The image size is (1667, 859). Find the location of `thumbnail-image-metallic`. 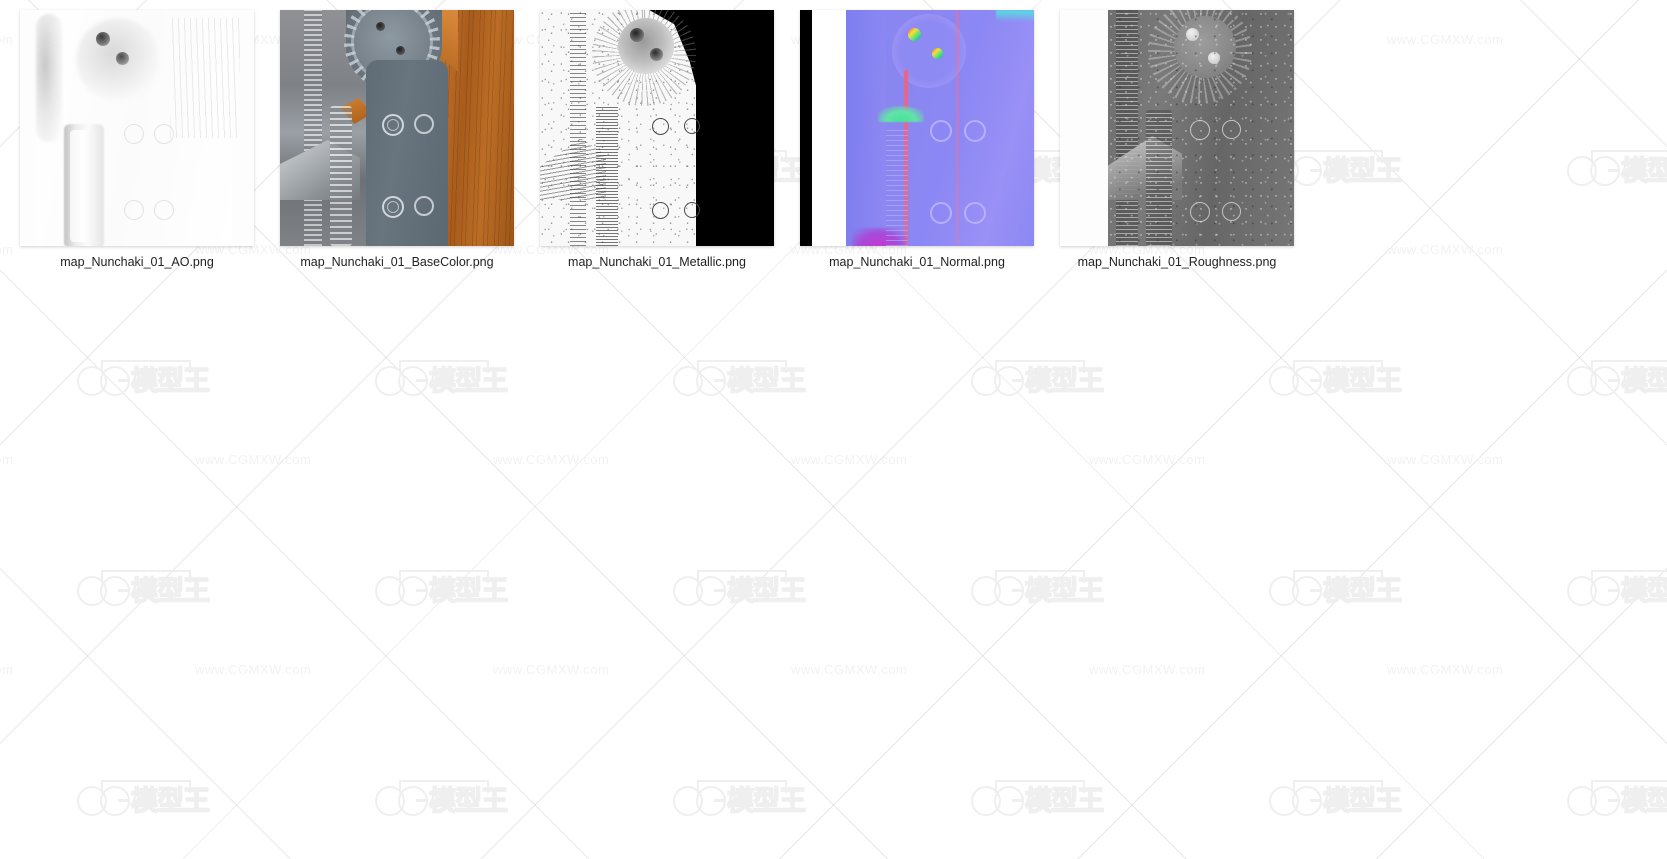

thumbnail-image-metallic is located at coordinates (657, 128).